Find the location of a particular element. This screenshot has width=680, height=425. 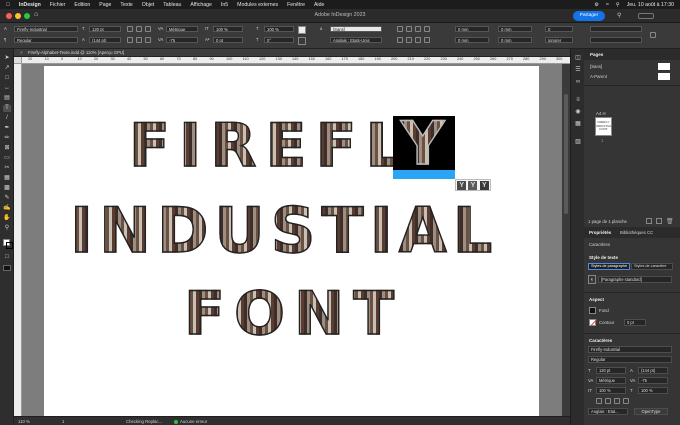

character-styles-button: Styles de caractère is located at coordinates (652, 266).